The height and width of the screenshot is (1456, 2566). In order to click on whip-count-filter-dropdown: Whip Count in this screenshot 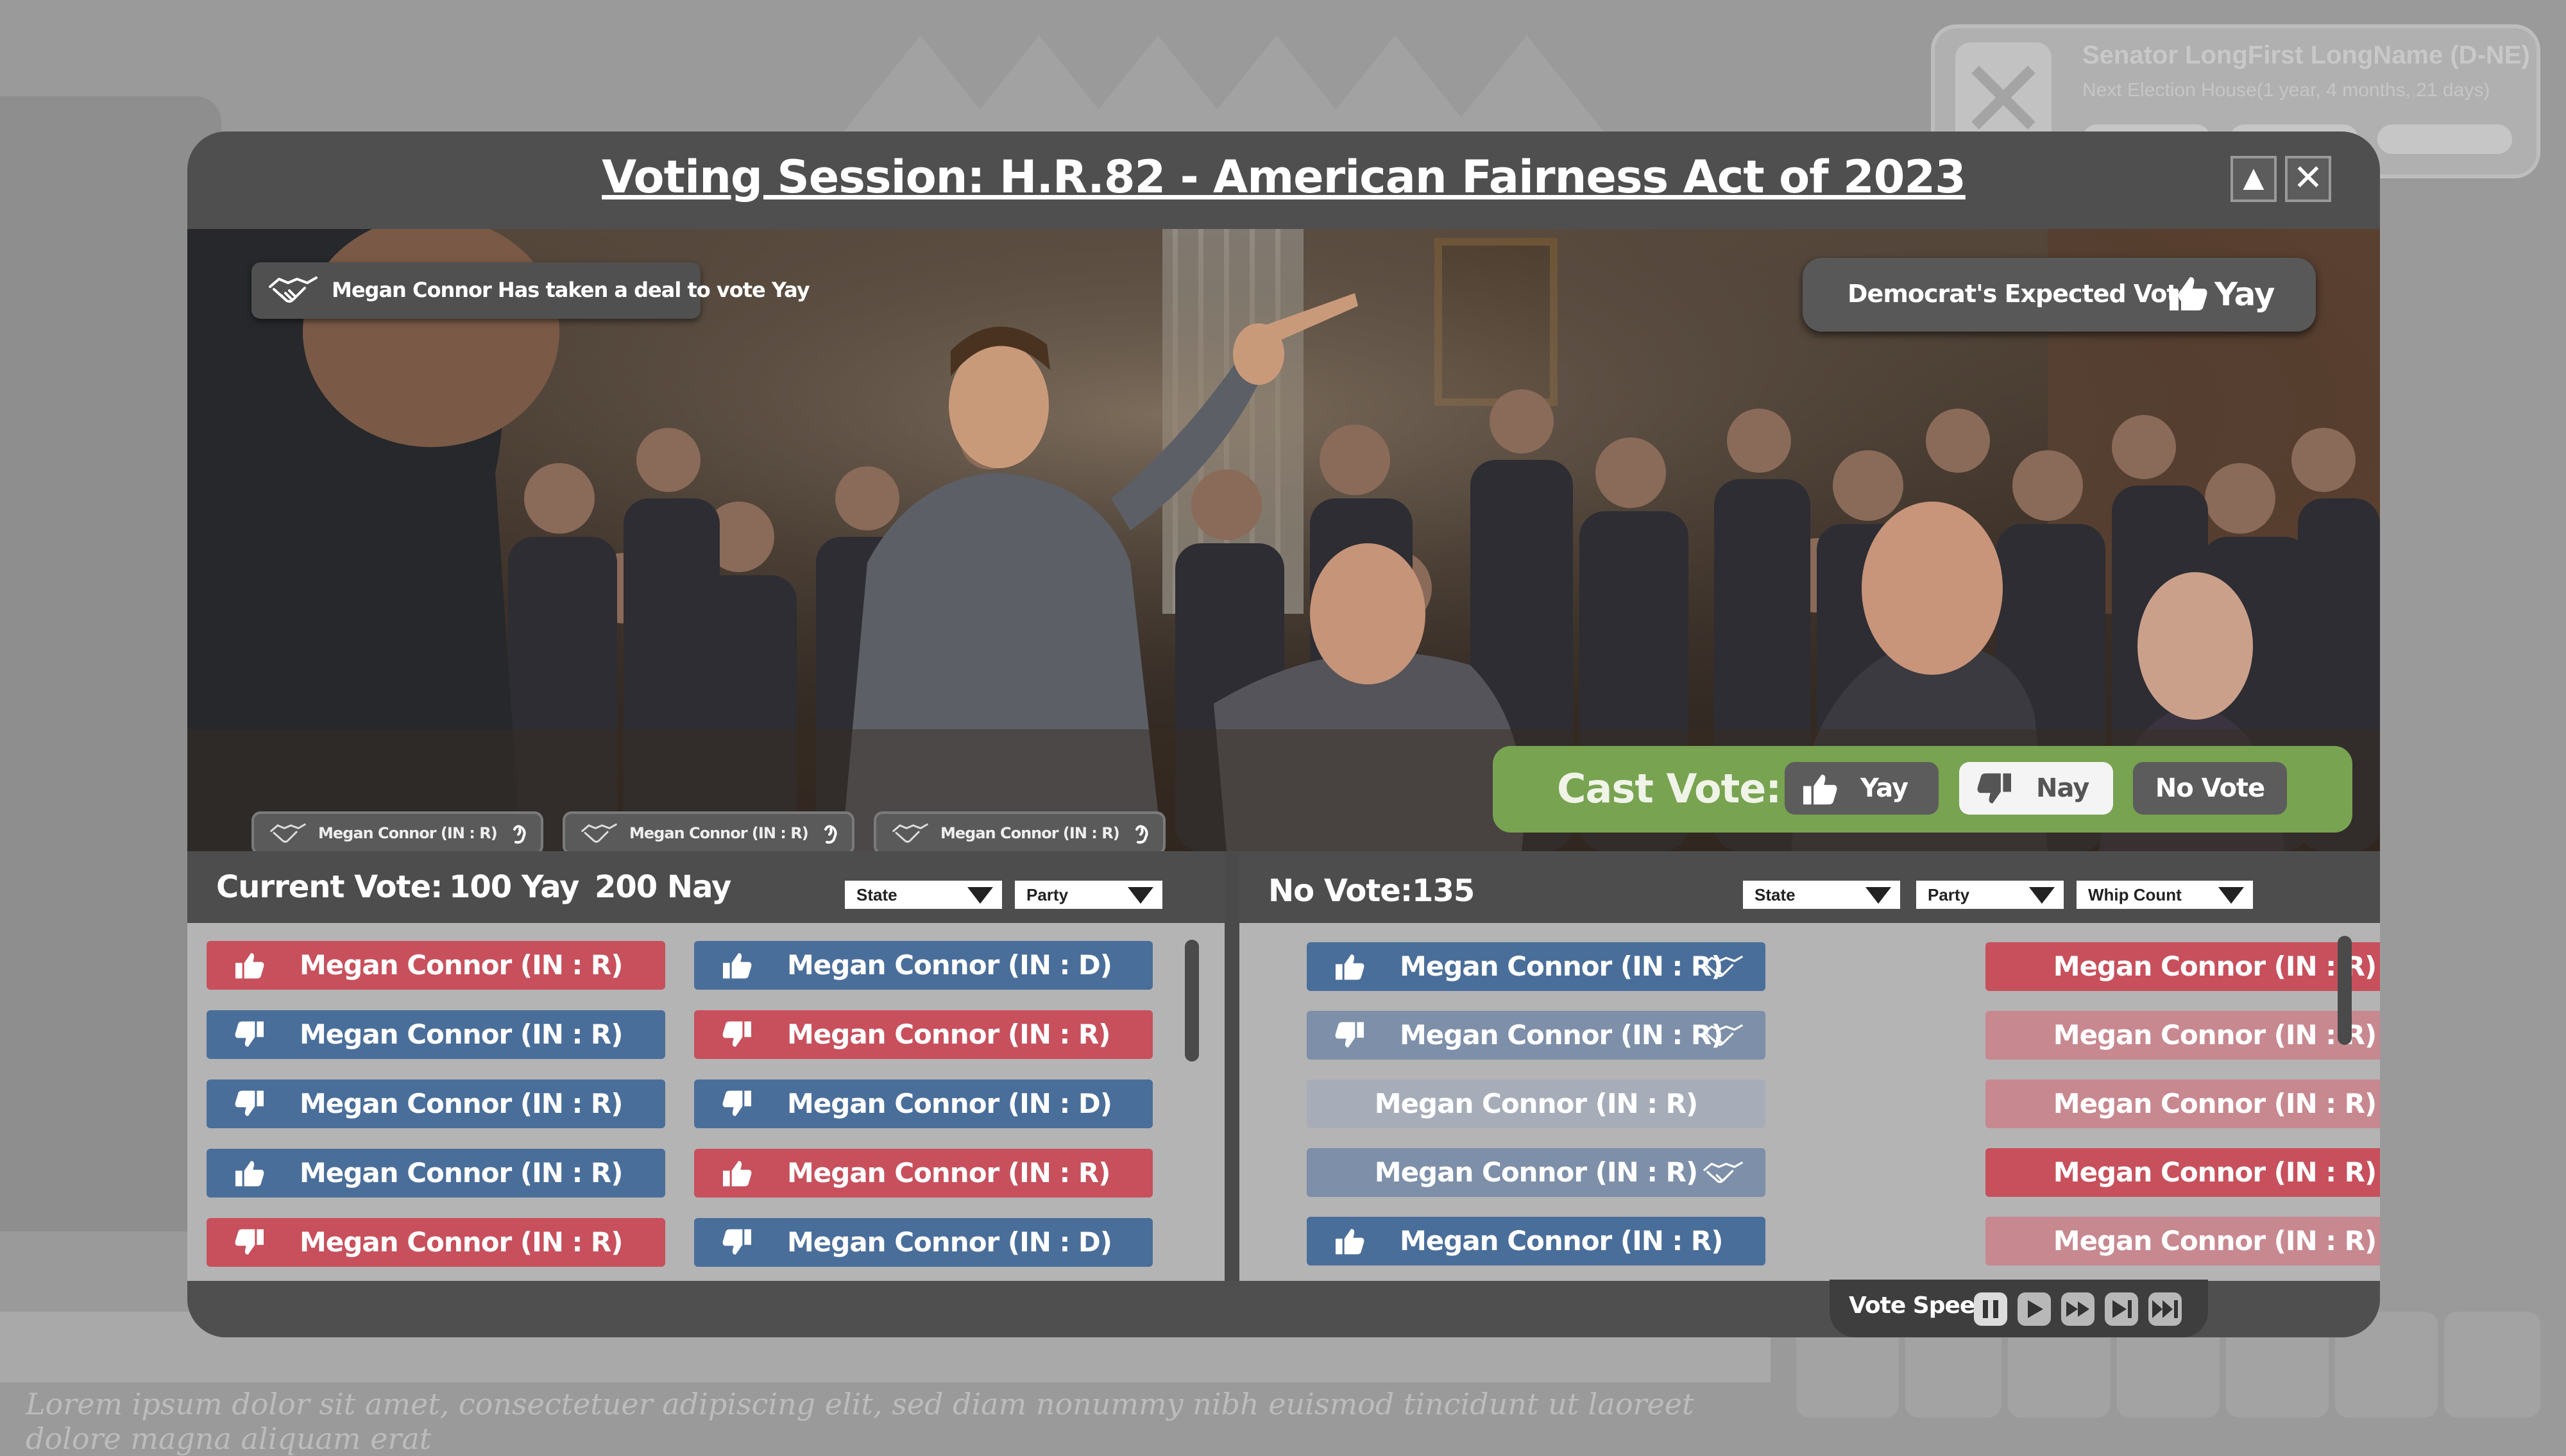, I will do `click(2165, 895)`.